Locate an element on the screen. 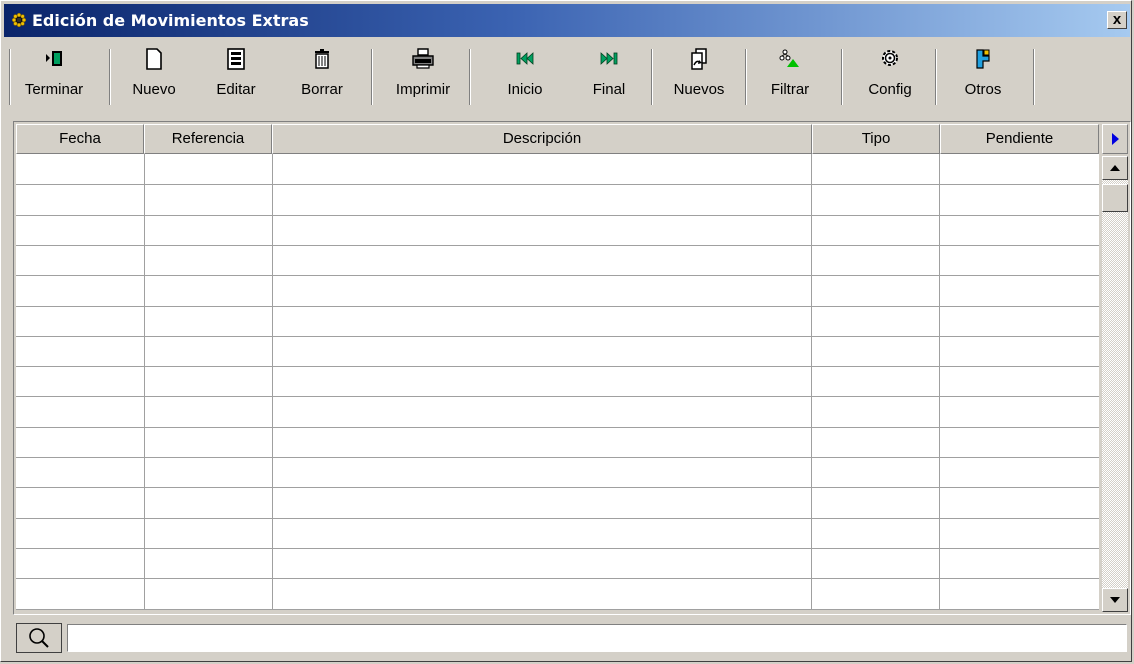 Image resolution: width=1134 pixels, height=664 pixels. otros-label: Otros is located at coordinates (983, 89).